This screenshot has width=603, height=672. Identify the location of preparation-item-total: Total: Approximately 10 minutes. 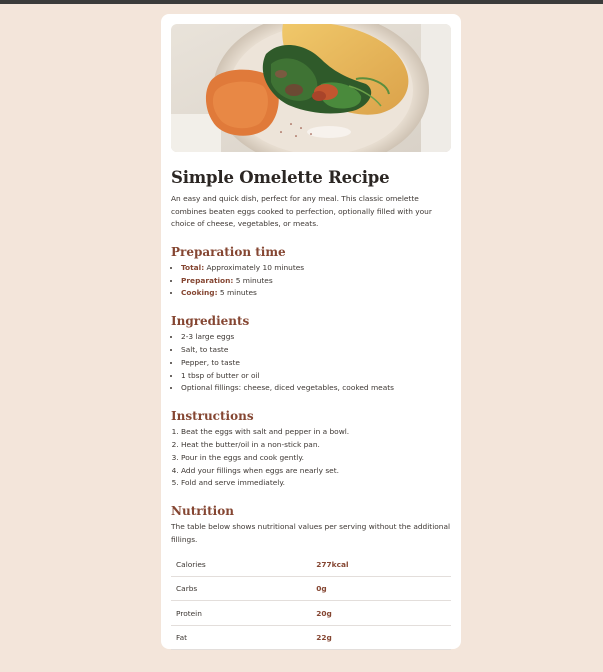
(316, 268).